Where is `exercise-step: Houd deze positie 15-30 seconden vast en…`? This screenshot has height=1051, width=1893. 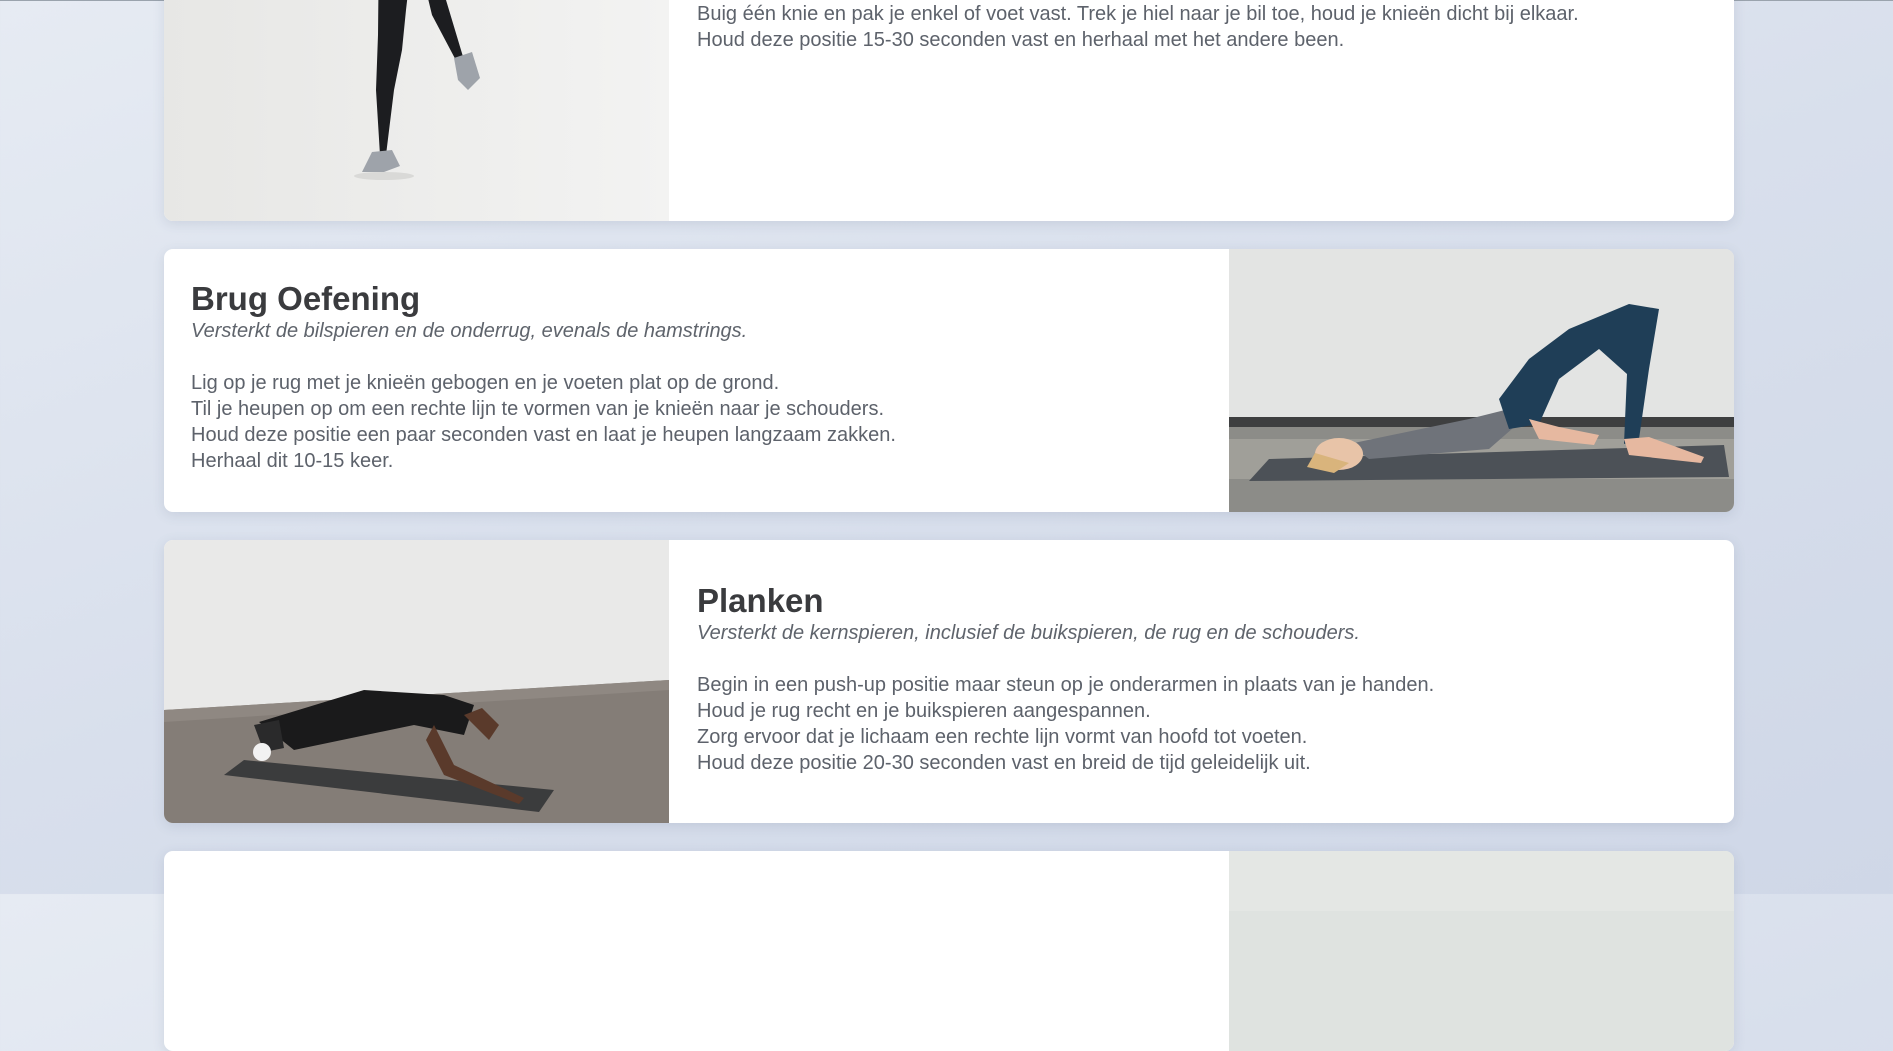 exercise-step: Houd deze positie 15-30 seconden vast en… is located at coordinates (1021, 40).